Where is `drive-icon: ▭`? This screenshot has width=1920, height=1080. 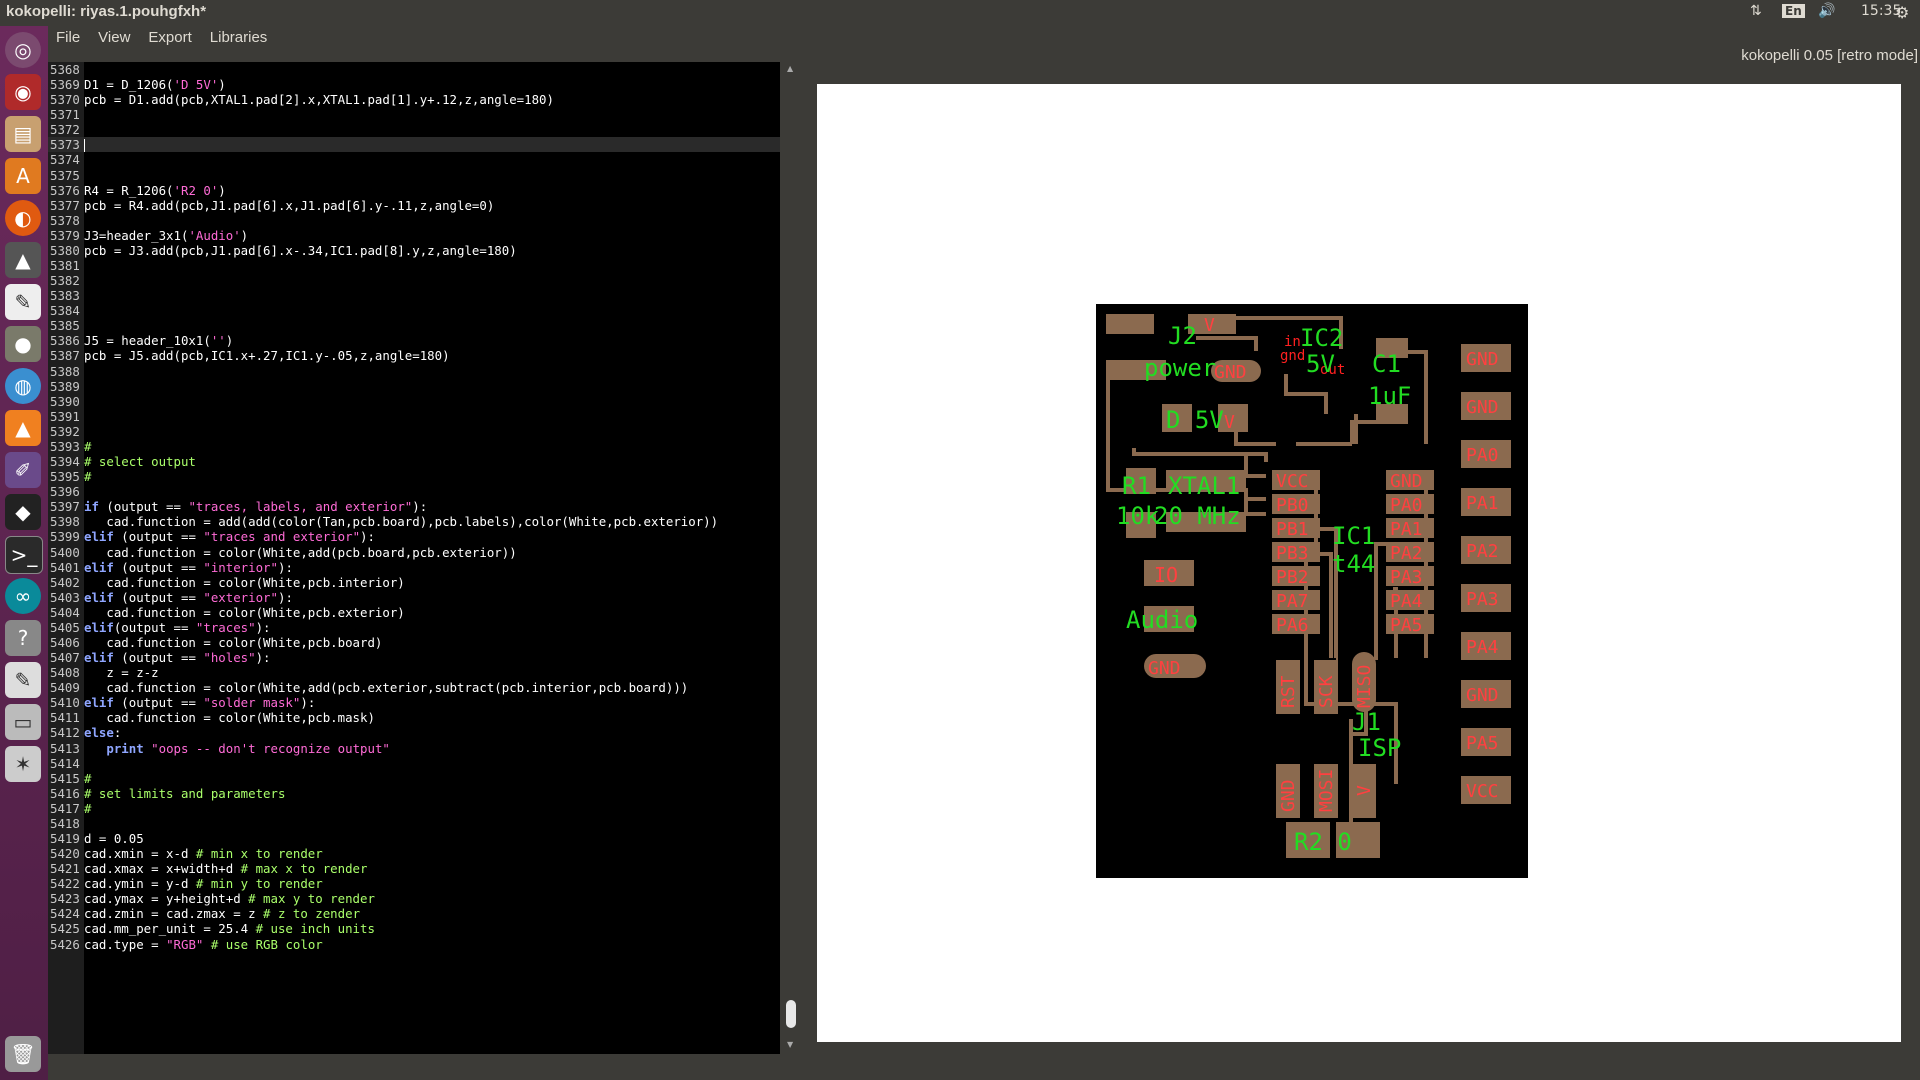
drive-icon: ▭ is located at coordinates (23, 722).